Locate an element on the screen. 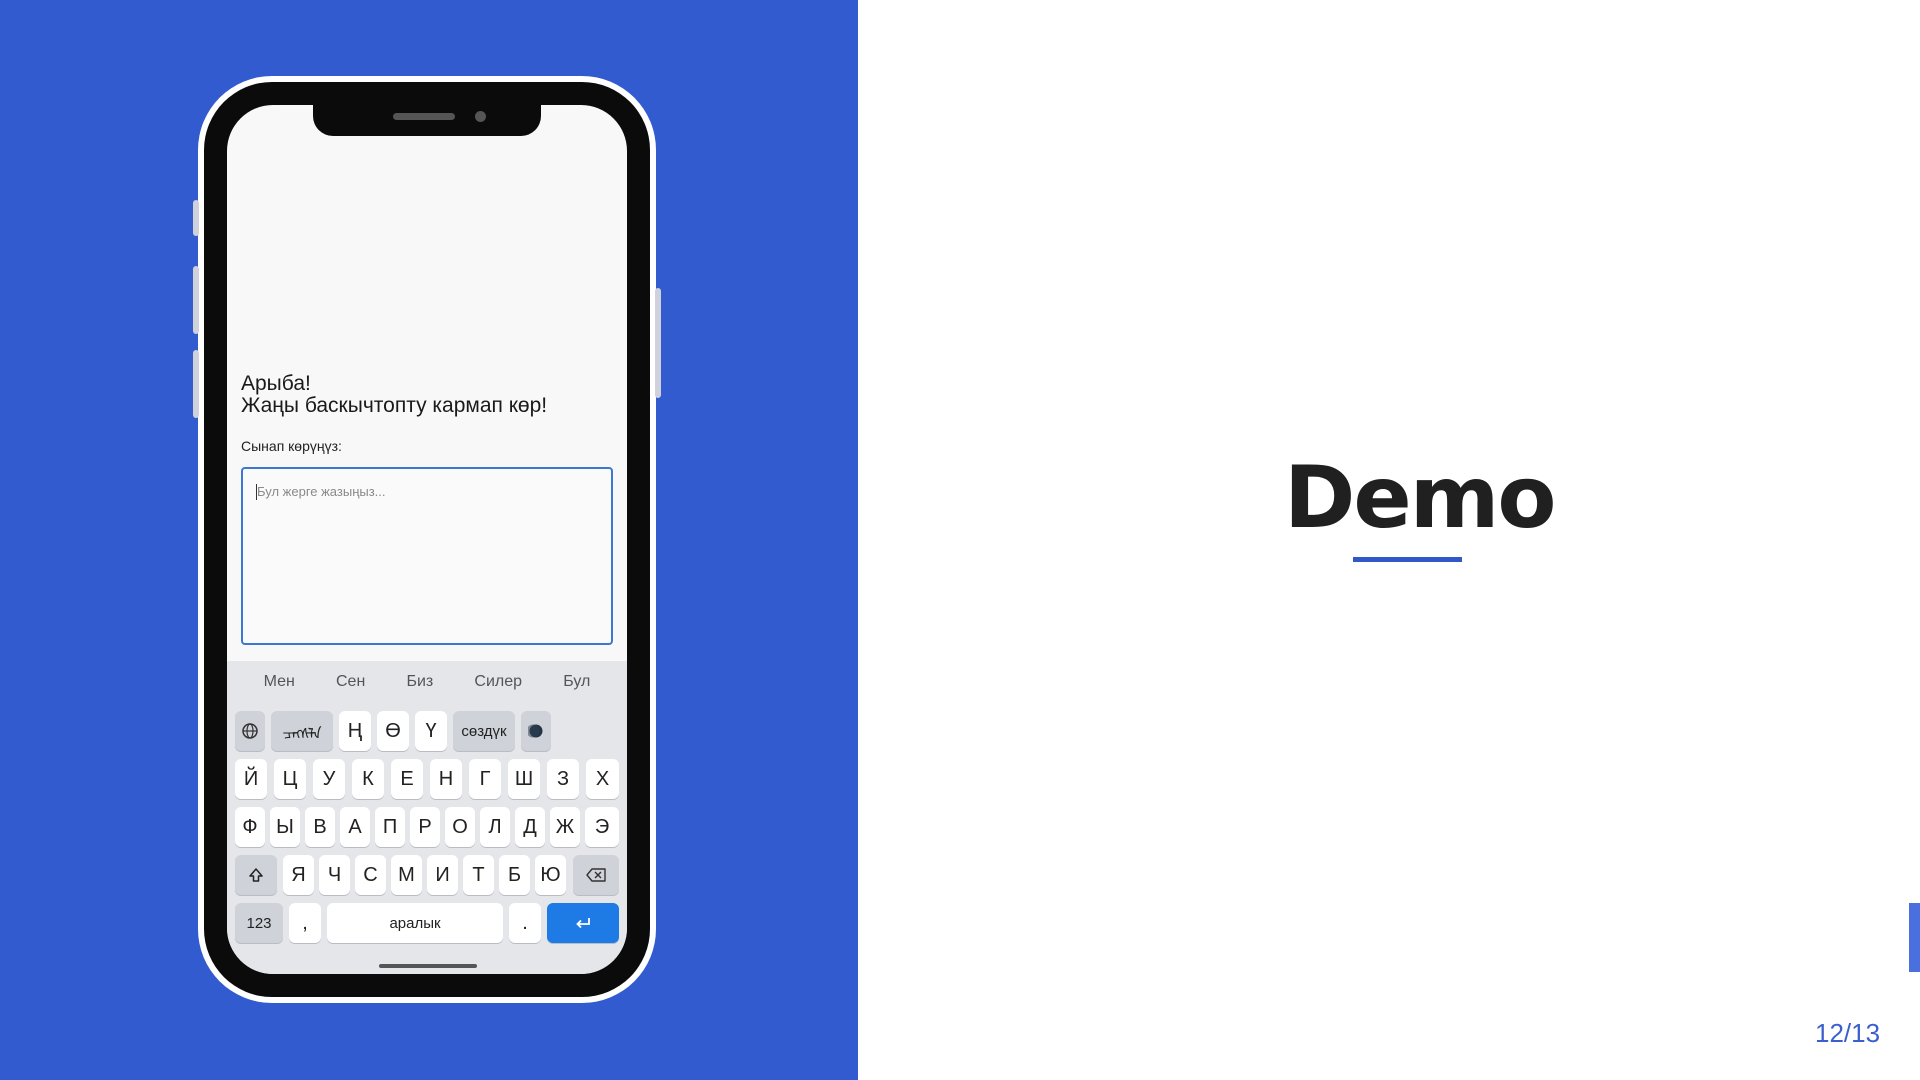  key-oe: Ө is located at coordinates (393, 731).